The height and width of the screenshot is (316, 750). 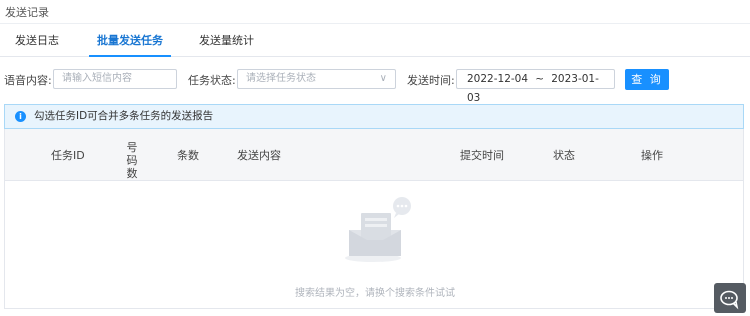 I want to click on content-search-input: 请输入短信内容, so click(x=115, y=79).